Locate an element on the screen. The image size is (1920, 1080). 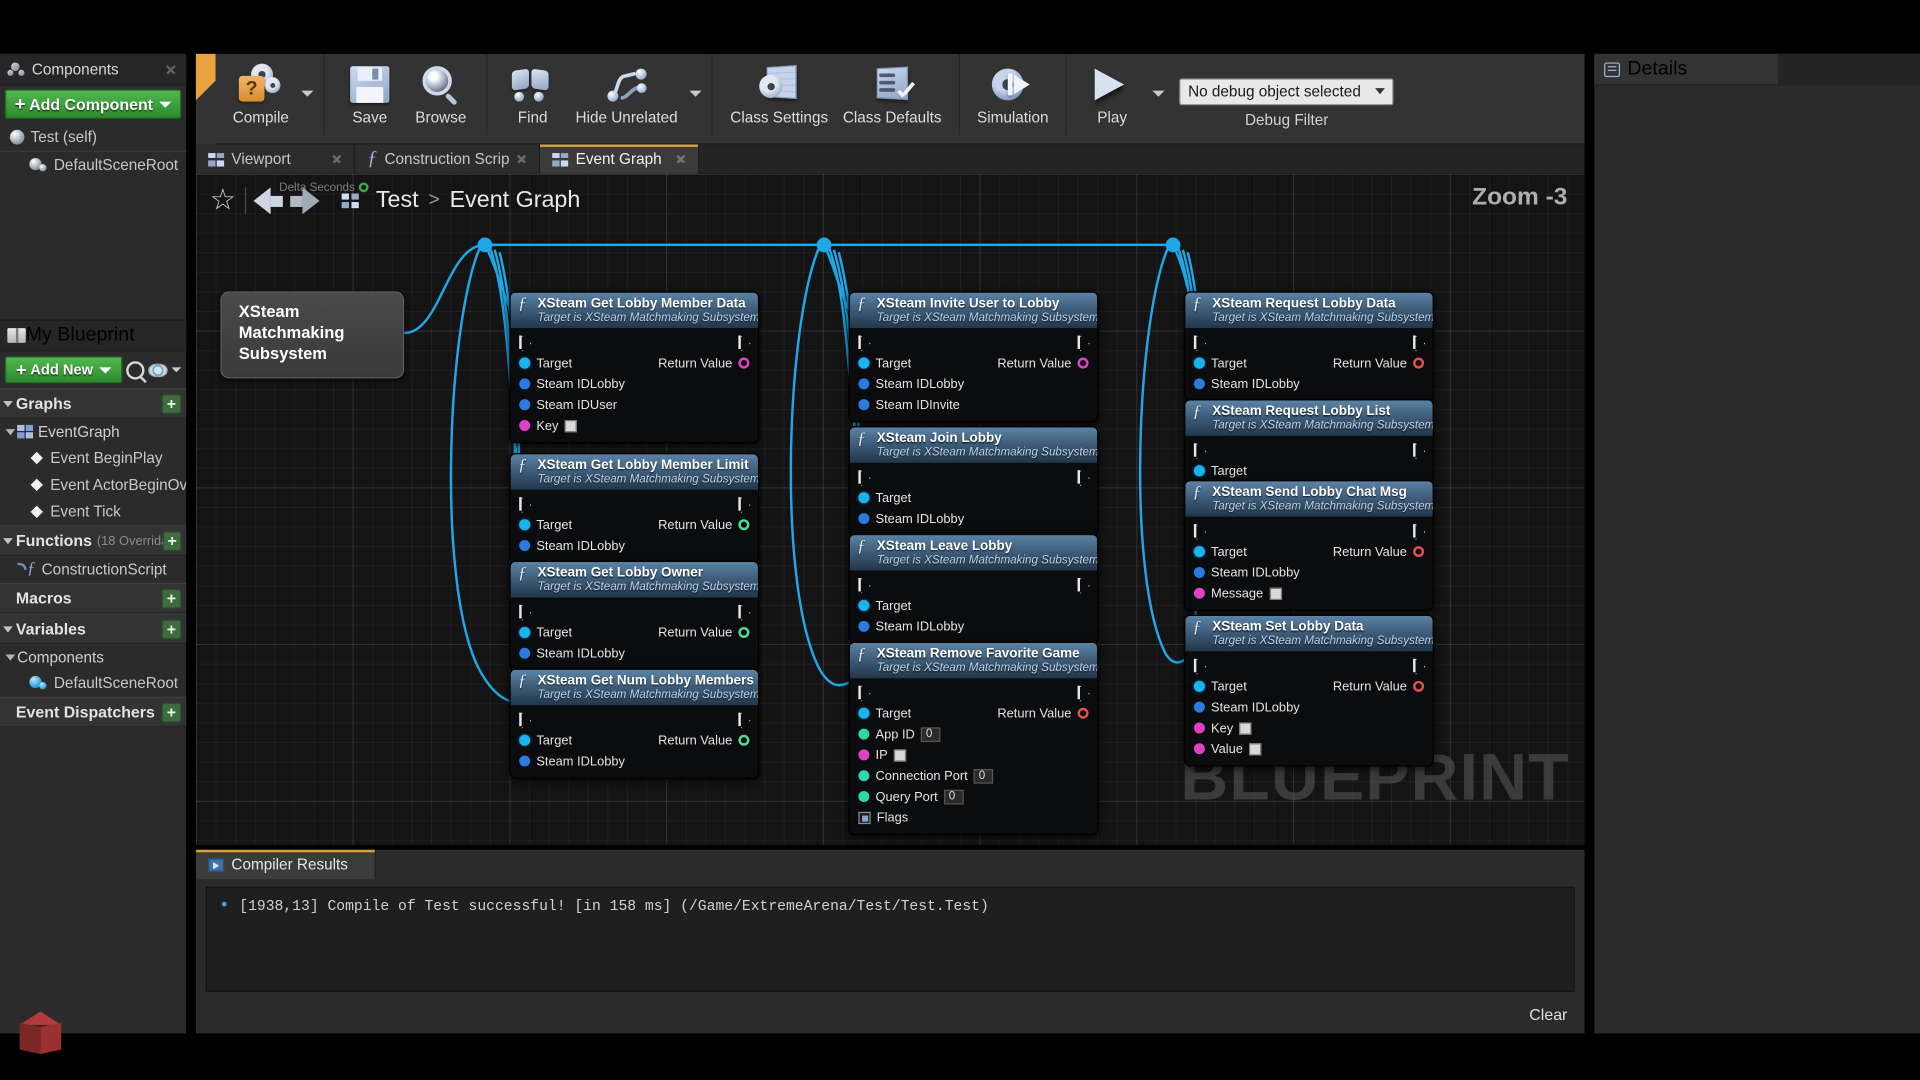
section-functions: Functions (18 Overridable) + is located at coordinates (93, 540).